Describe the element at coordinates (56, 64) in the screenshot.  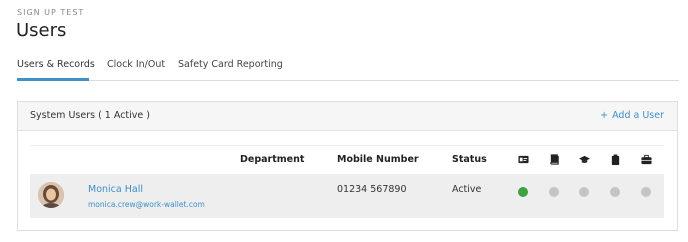
I see `tab-users-records: Users & Records` at that location.